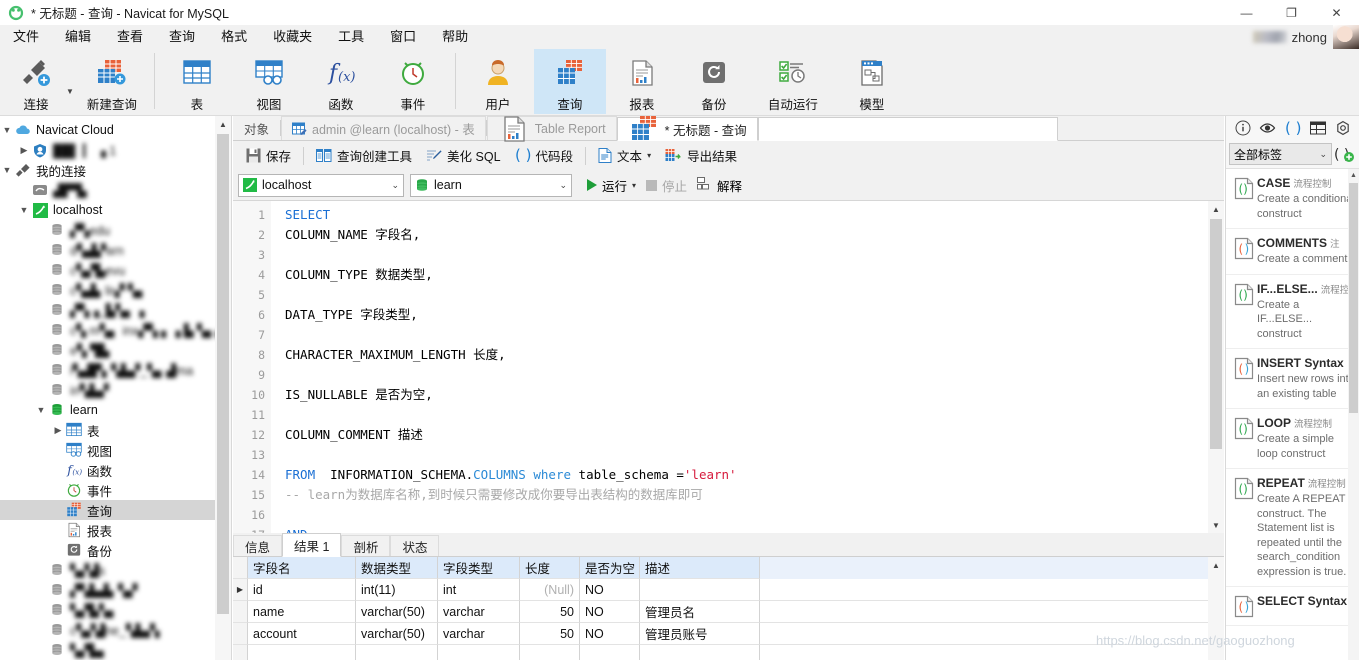  What do you see at coordinates (115, 530) in the screenshot?
I see `tree-node-20: 报表` at bounding box center [115, 530].